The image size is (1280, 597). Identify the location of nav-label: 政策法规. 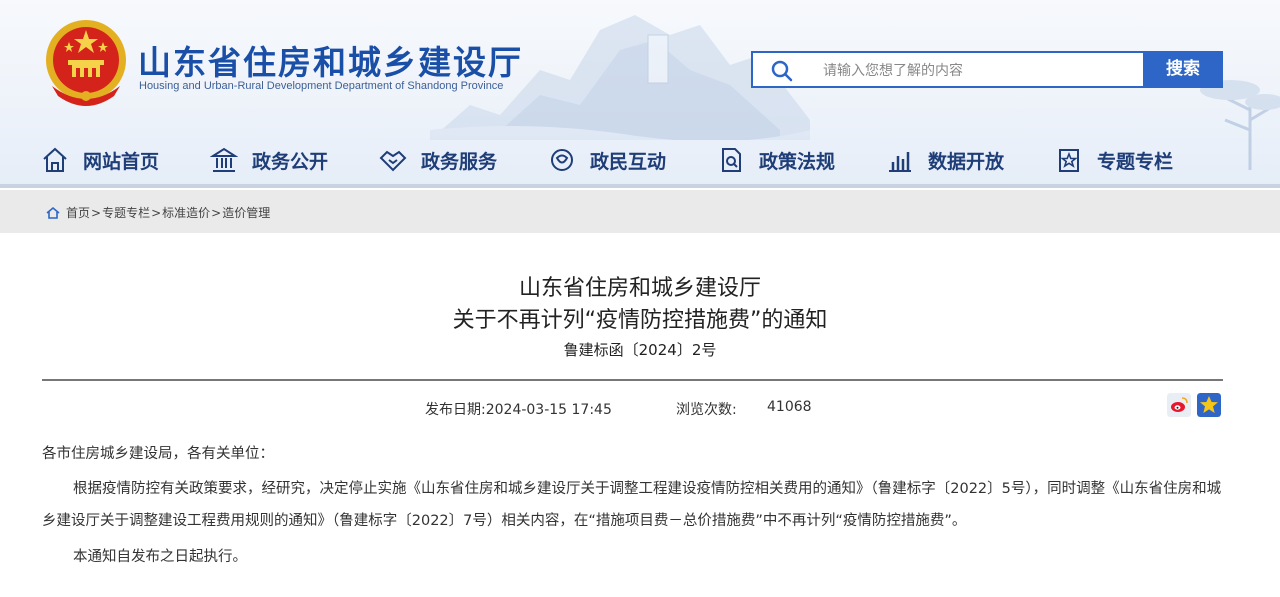
(797, 161).